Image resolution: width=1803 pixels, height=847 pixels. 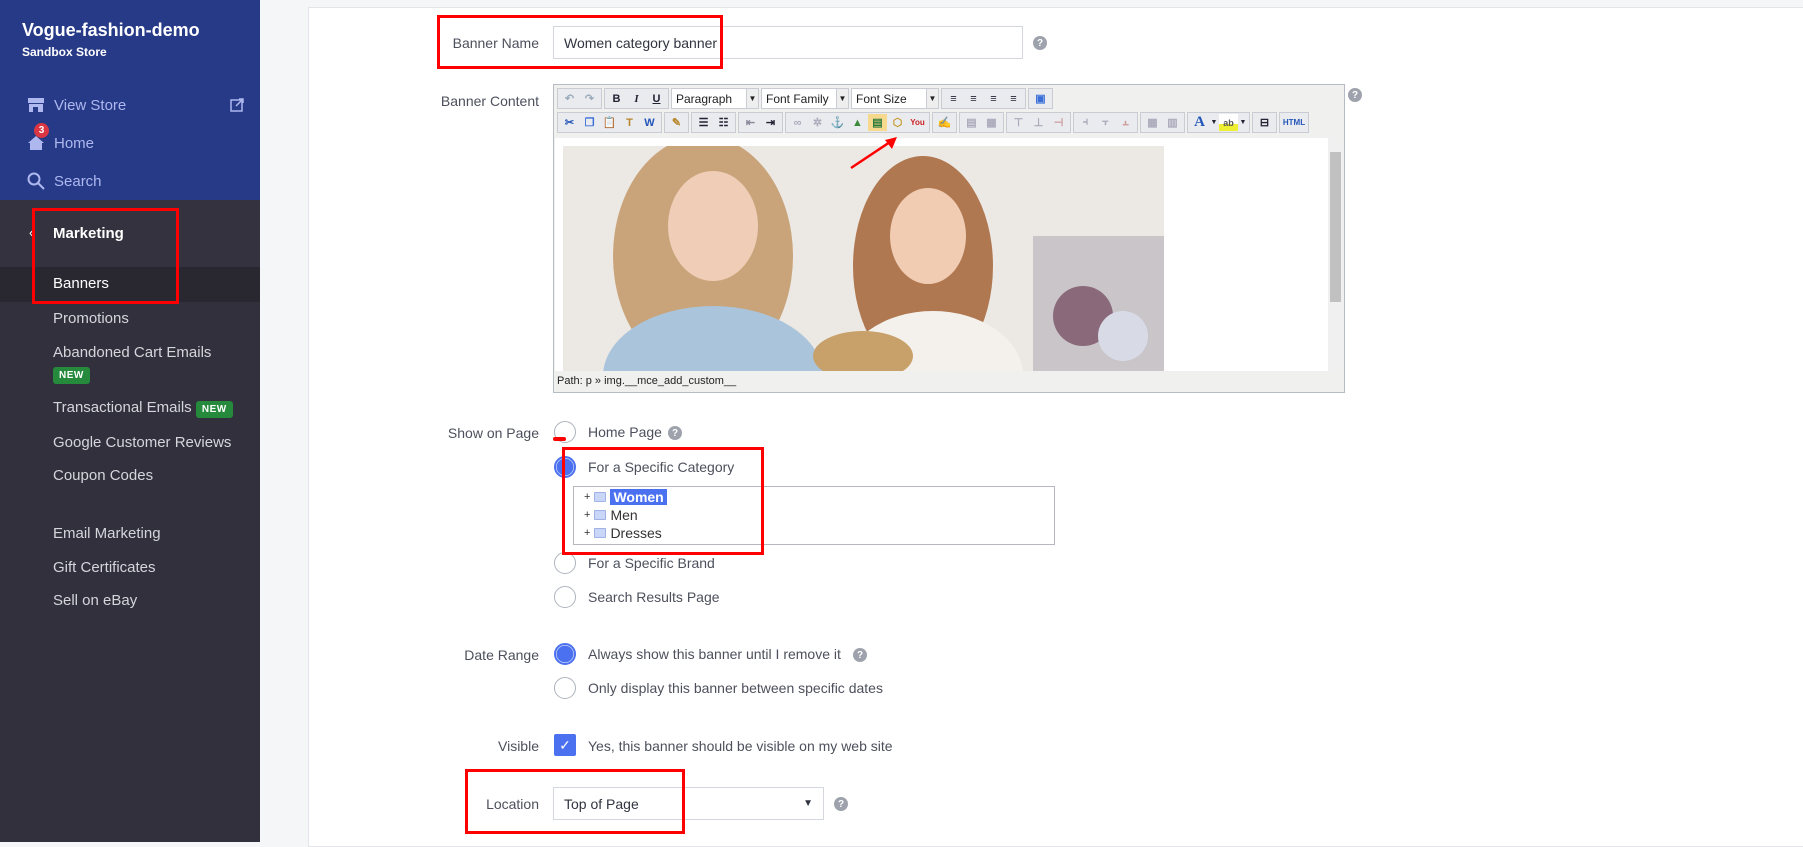 What do you see at coordinates (1199, 122) in the screenshot?
I see `text-color-icon: A` at bounding box center [1199, 122].